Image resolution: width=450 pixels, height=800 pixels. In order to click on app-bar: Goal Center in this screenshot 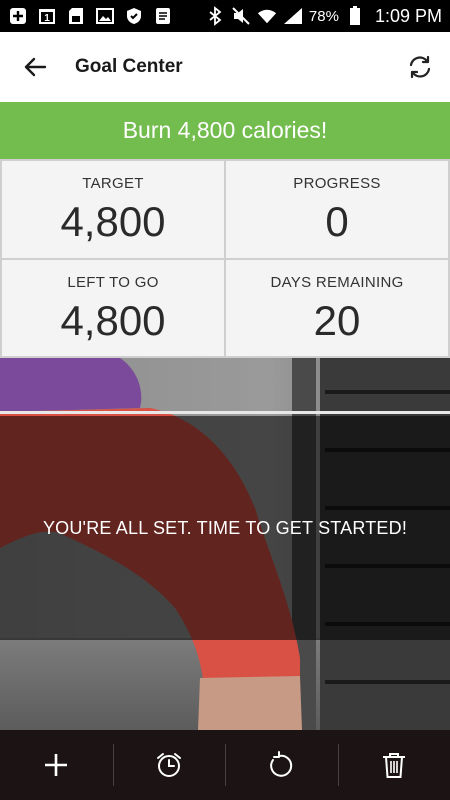, I will do `click(225, 67)`.